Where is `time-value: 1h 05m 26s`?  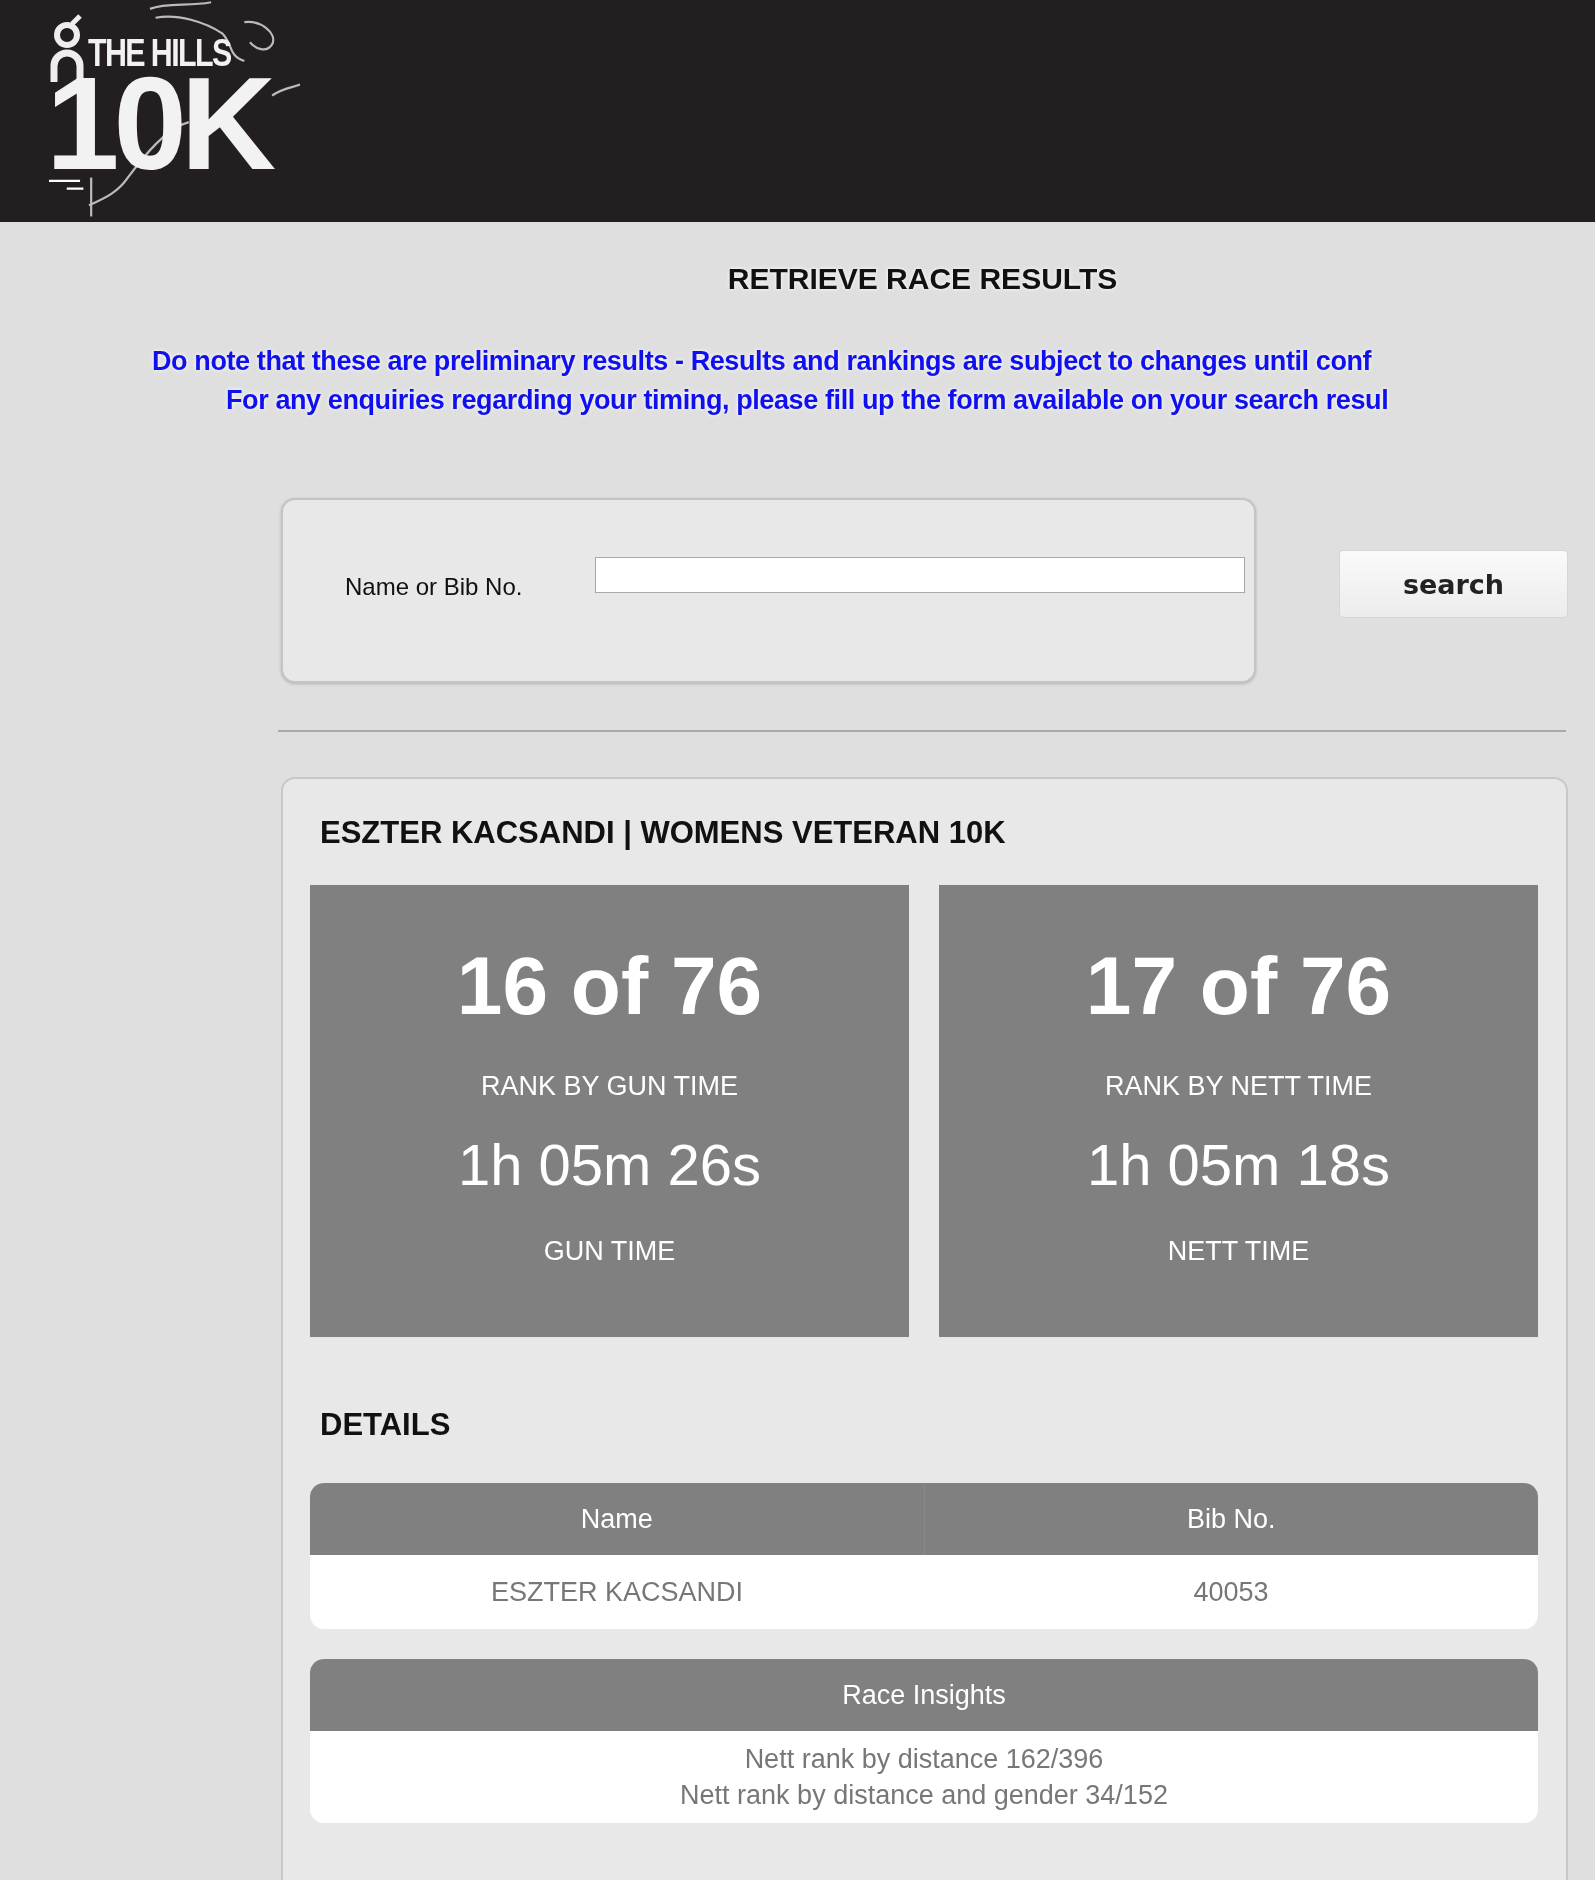 time-value: 1h 05m 26s is located at coordinates (609, 1165).